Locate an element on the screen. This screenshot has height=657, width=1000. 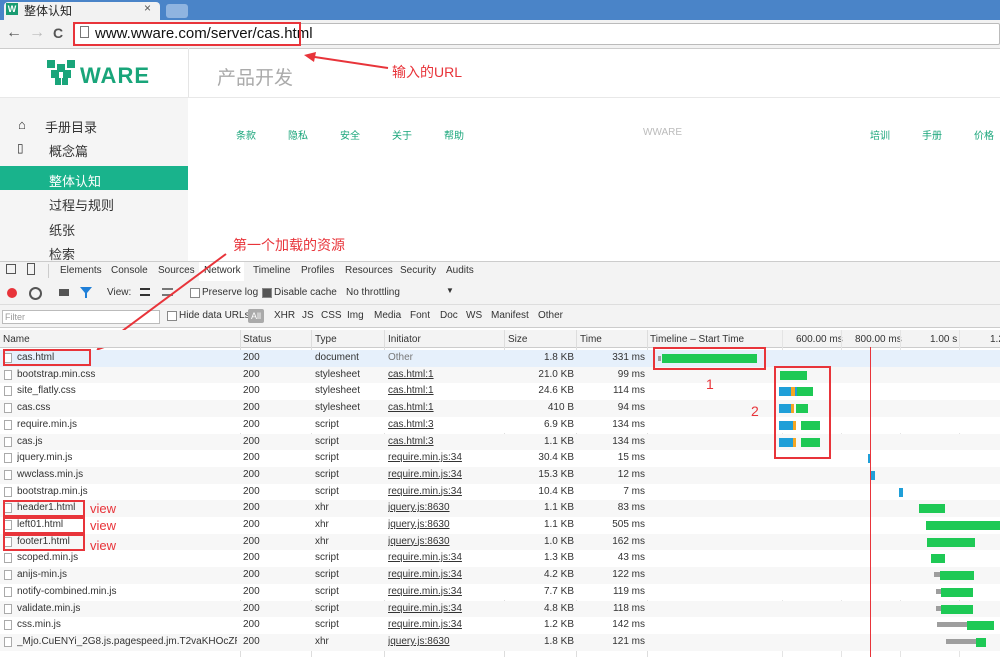
filter-type-manifest: Manifest is located at coordinates (510, 315).